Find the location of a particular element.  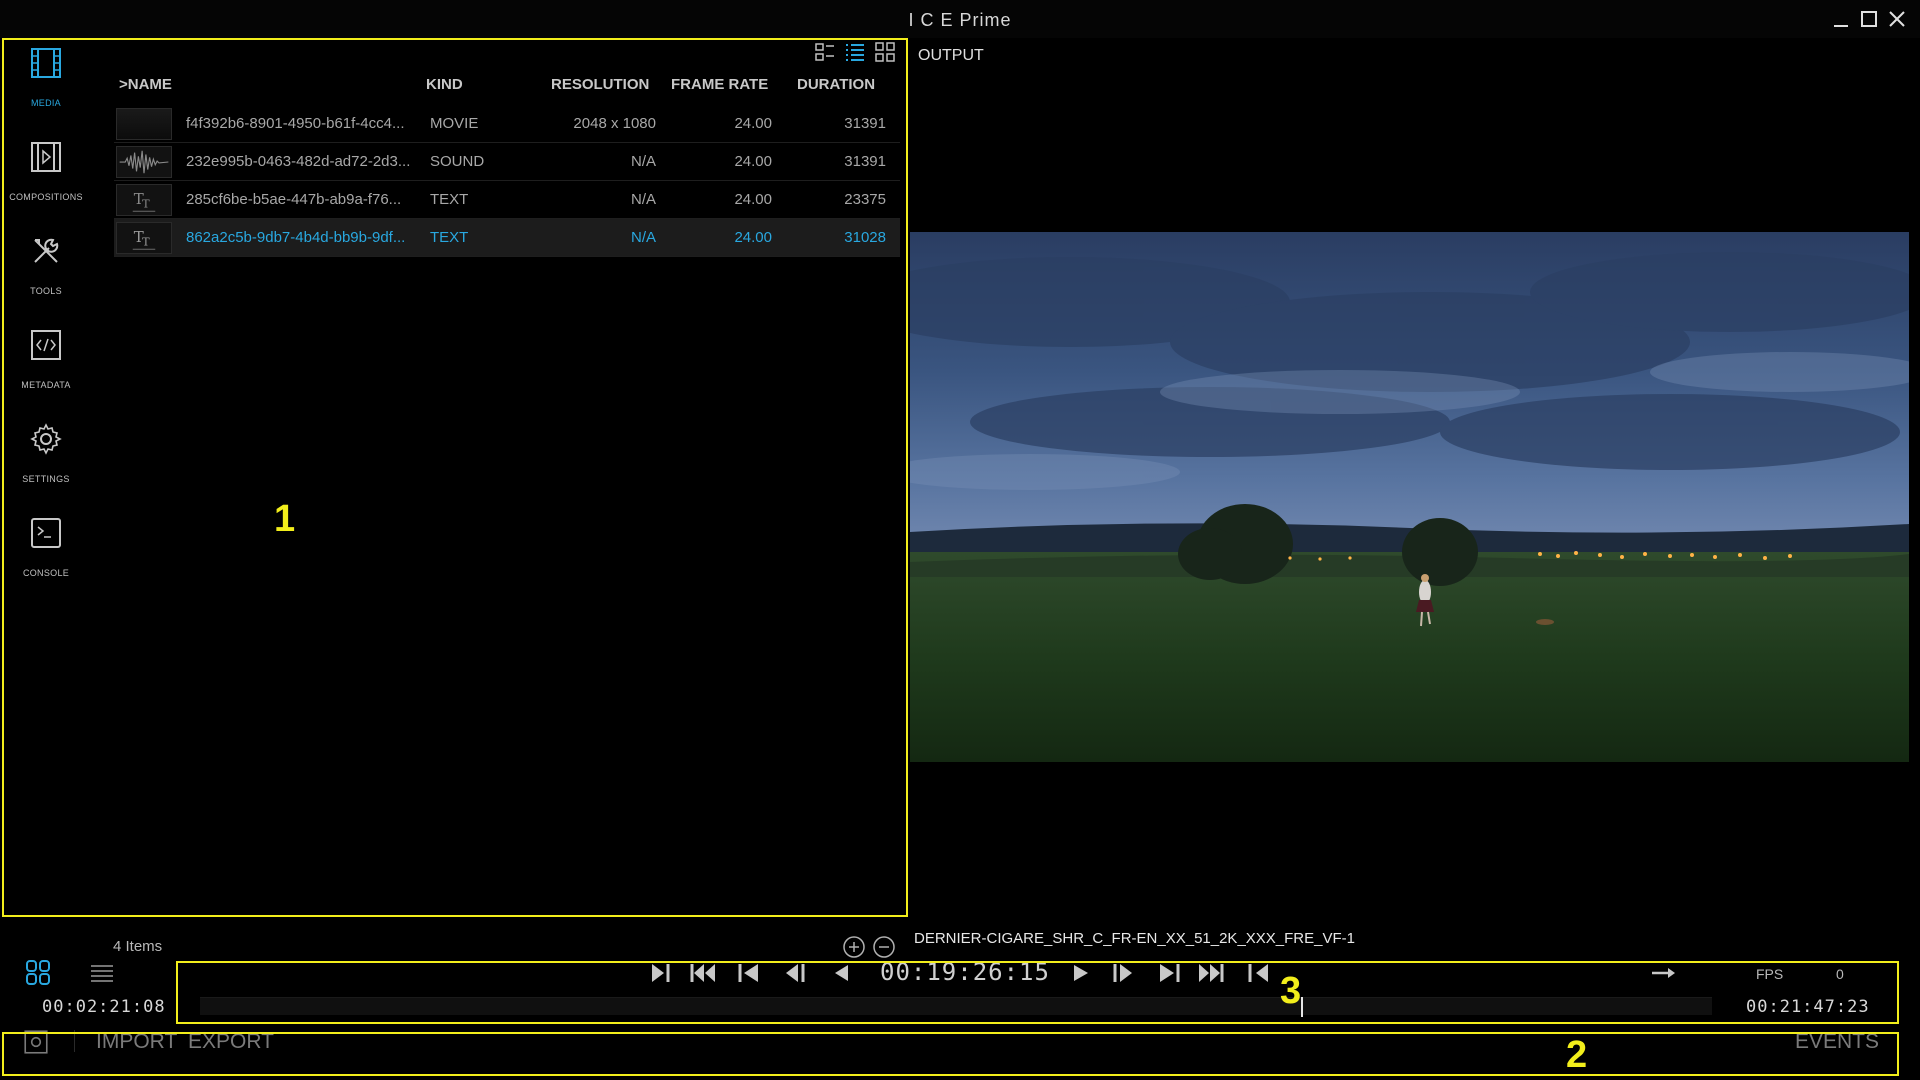

annotation-number-1: 1 is located at coordinates (285, 519).